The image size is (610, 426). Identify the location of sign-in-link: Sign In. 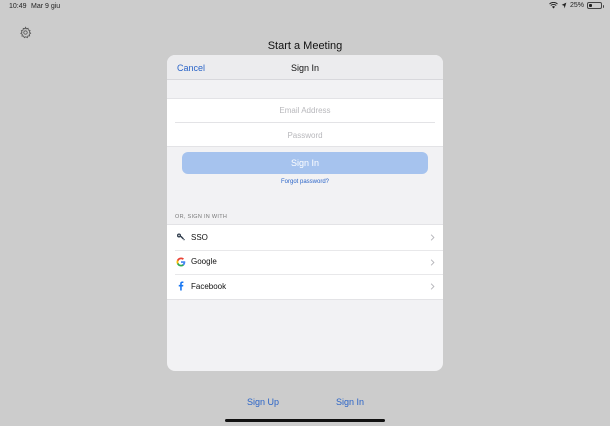
(350, 402).